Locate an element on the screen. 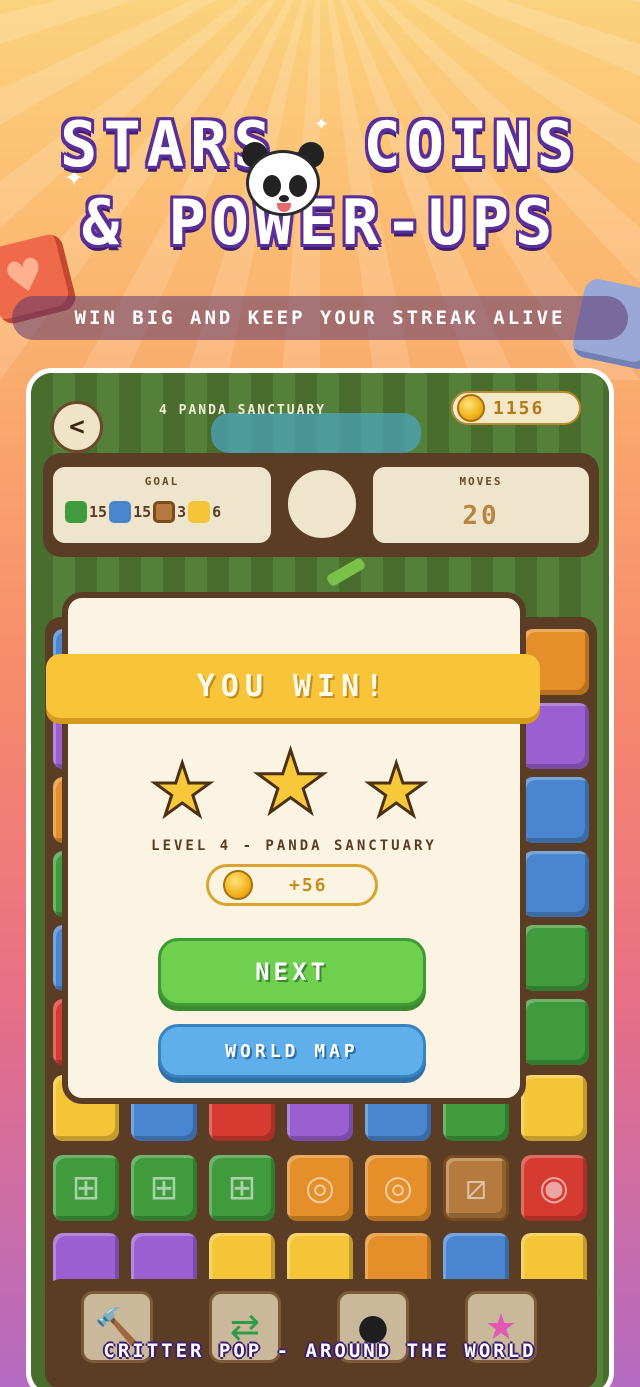  booster-bar: 🔨 ⇄ ● ★ is located at coordinates (321, 1333).